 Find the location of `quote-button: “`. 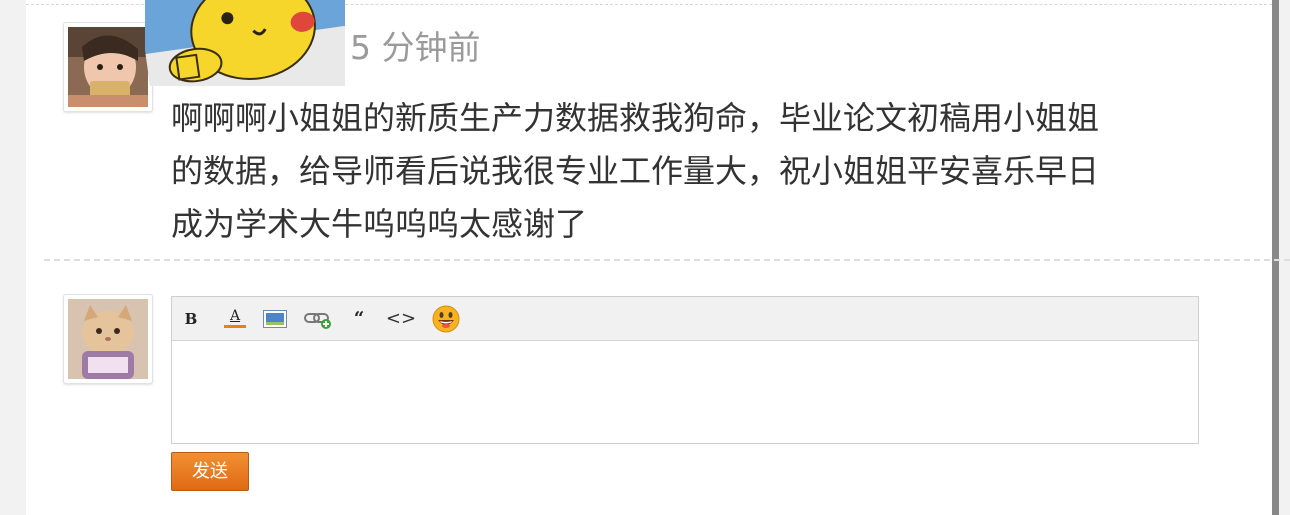

quote-button: “ is located at coordinates (359, 318).